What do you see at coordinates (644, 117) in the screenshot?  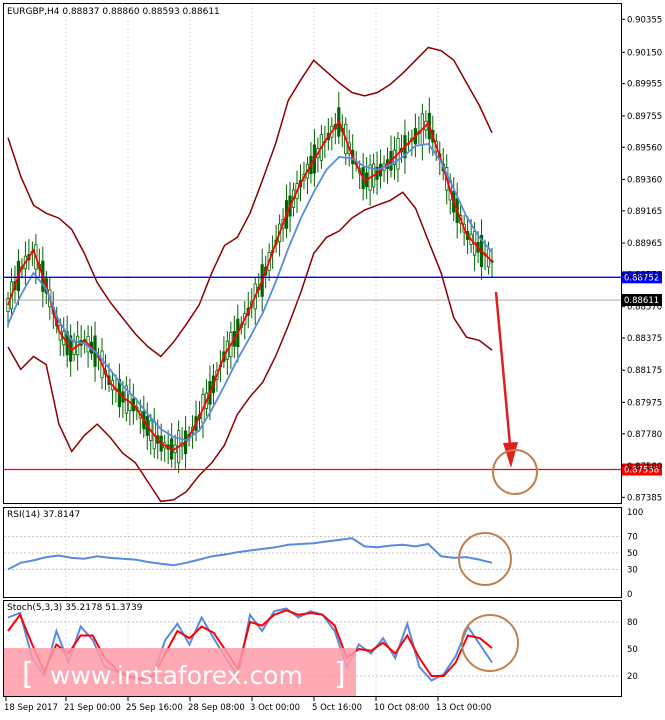 I see `y-tick-label: 0.89755` at bounding box center [644, 117].